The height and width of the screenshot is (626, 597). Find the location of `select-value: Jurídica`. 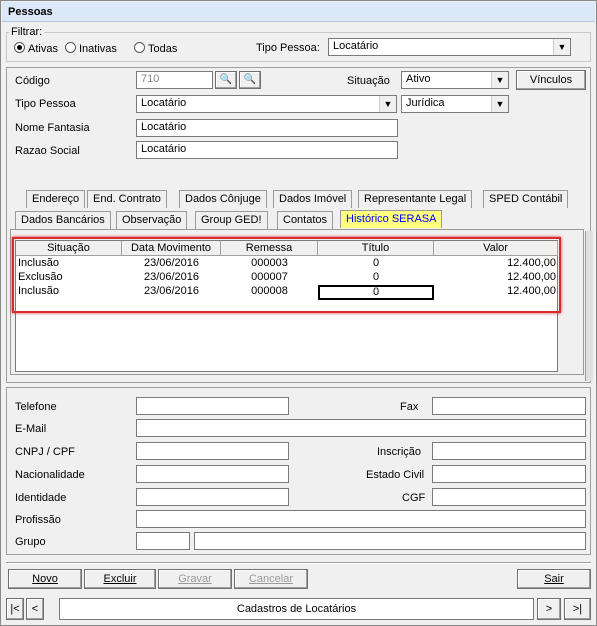

select-value: Jurídica is located at coordinates (425, 103).